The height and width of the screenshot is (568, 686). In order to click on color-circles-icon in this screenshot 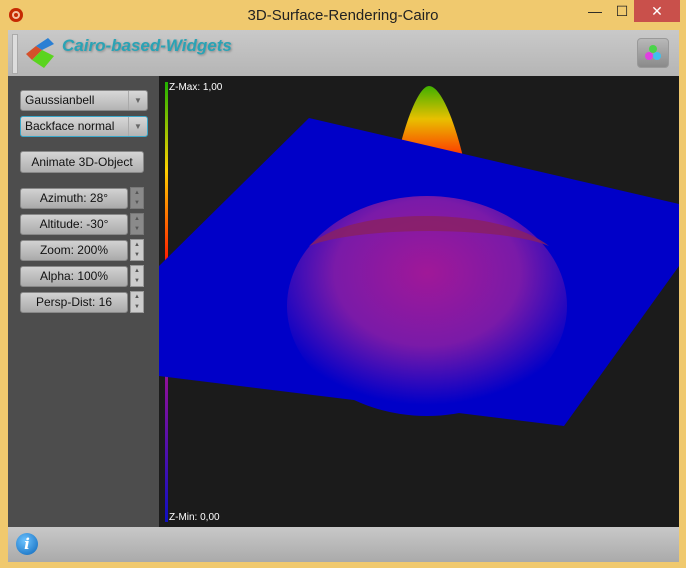, I will do `click(653, 52)`.